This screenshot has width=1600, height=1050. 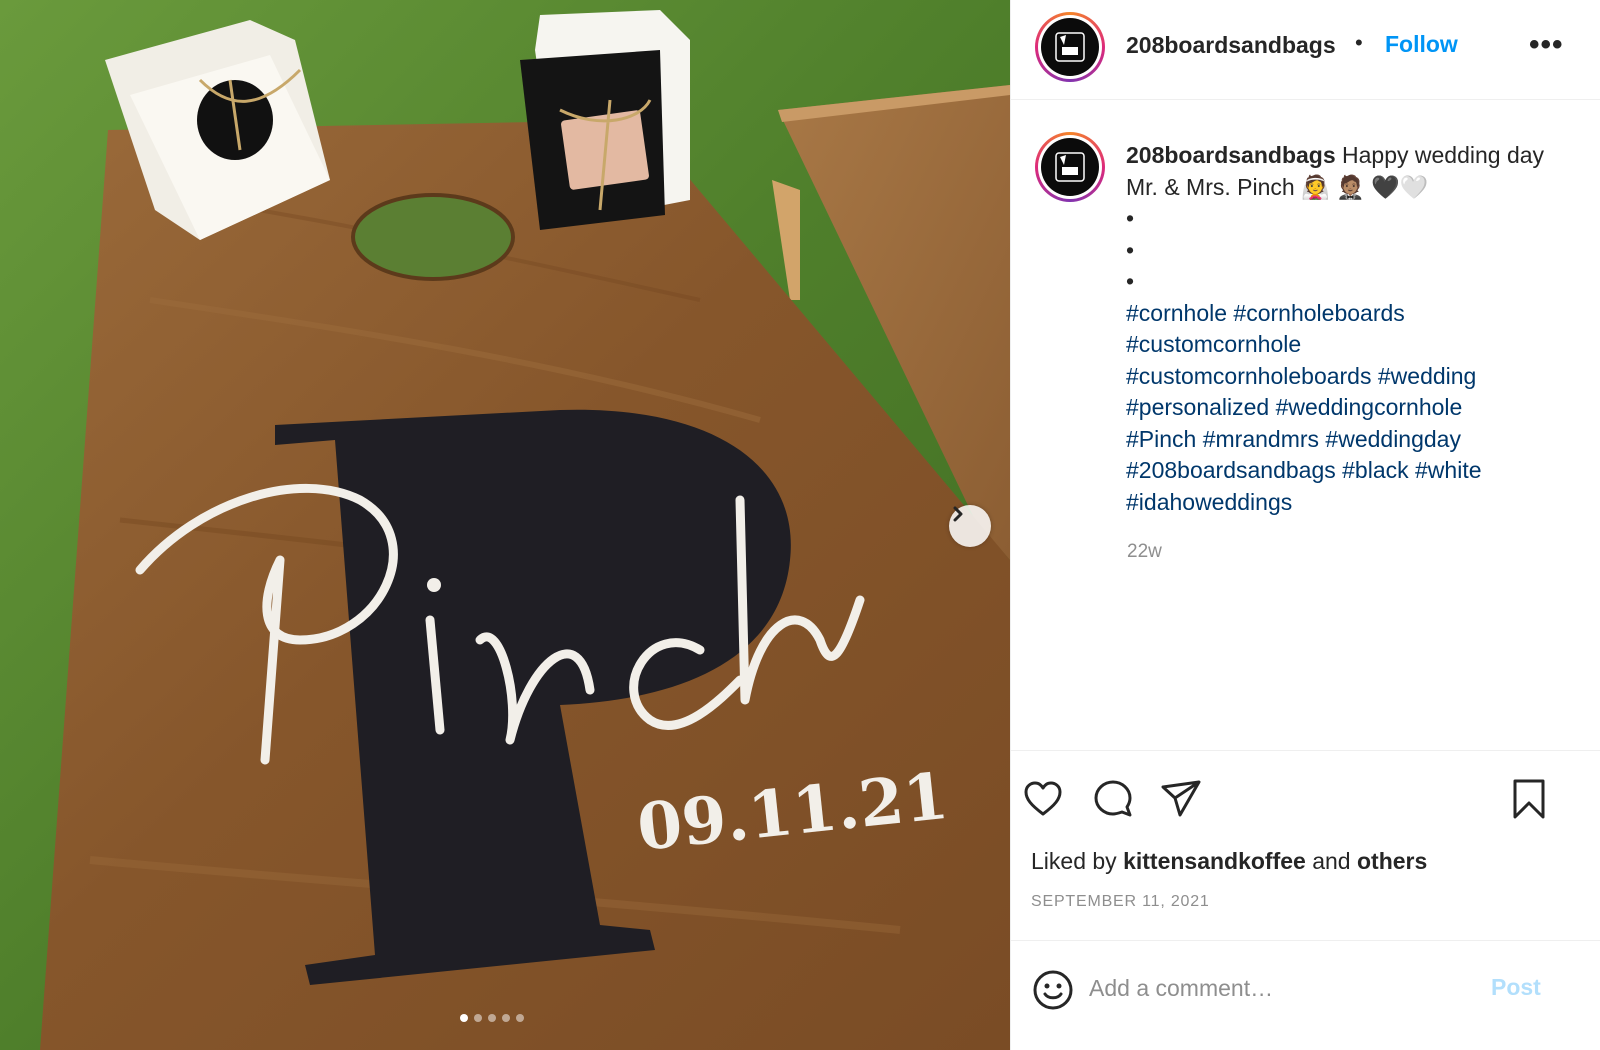 What do you see at coordinates (1176, 313) in the screenshot?
I see `hashtag-link: #cornhole` at bounding box center [1176, 313].